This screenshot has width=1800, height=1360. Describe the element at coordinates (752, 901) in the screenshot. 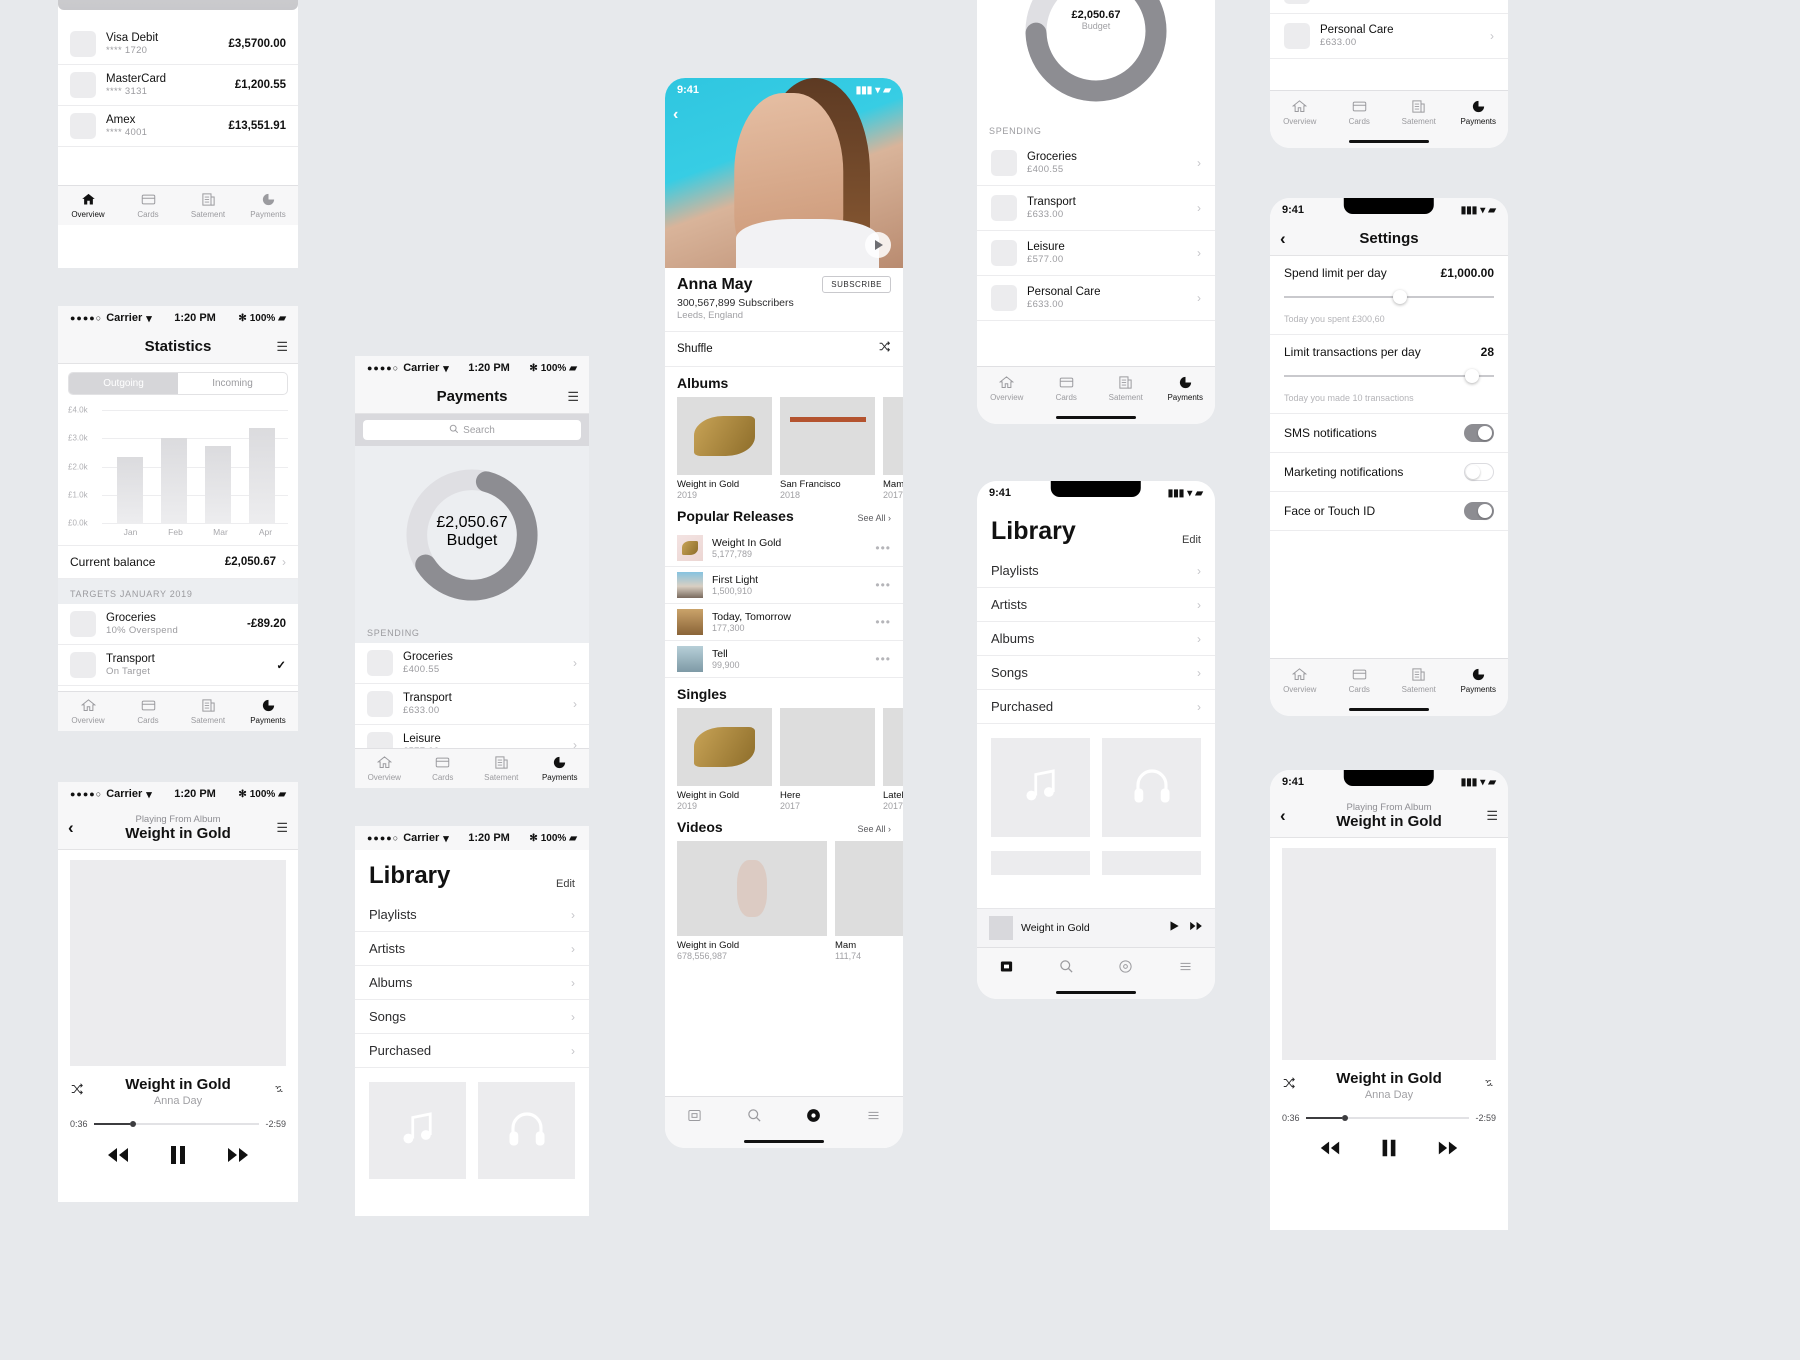

I see `video-tile: Weight in Gold 678,556,987` at that location.